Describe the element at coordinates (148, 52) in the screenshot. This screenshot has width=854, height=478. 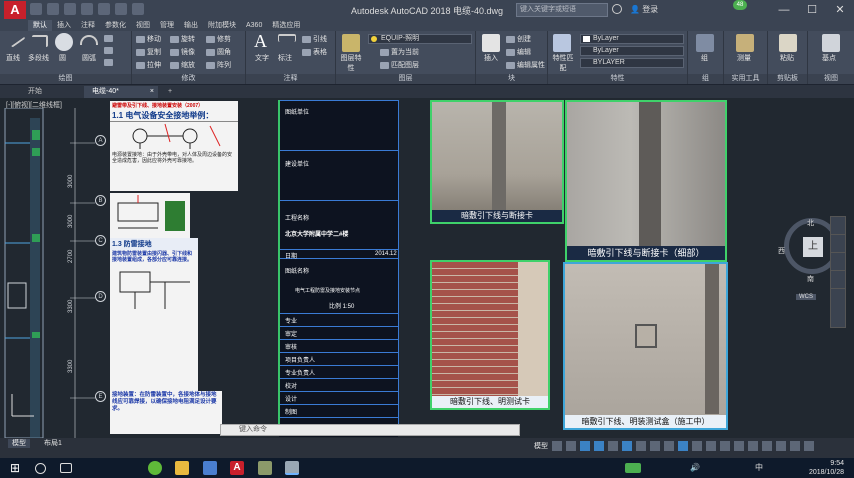
I see `copy-button: 复制` at that location.